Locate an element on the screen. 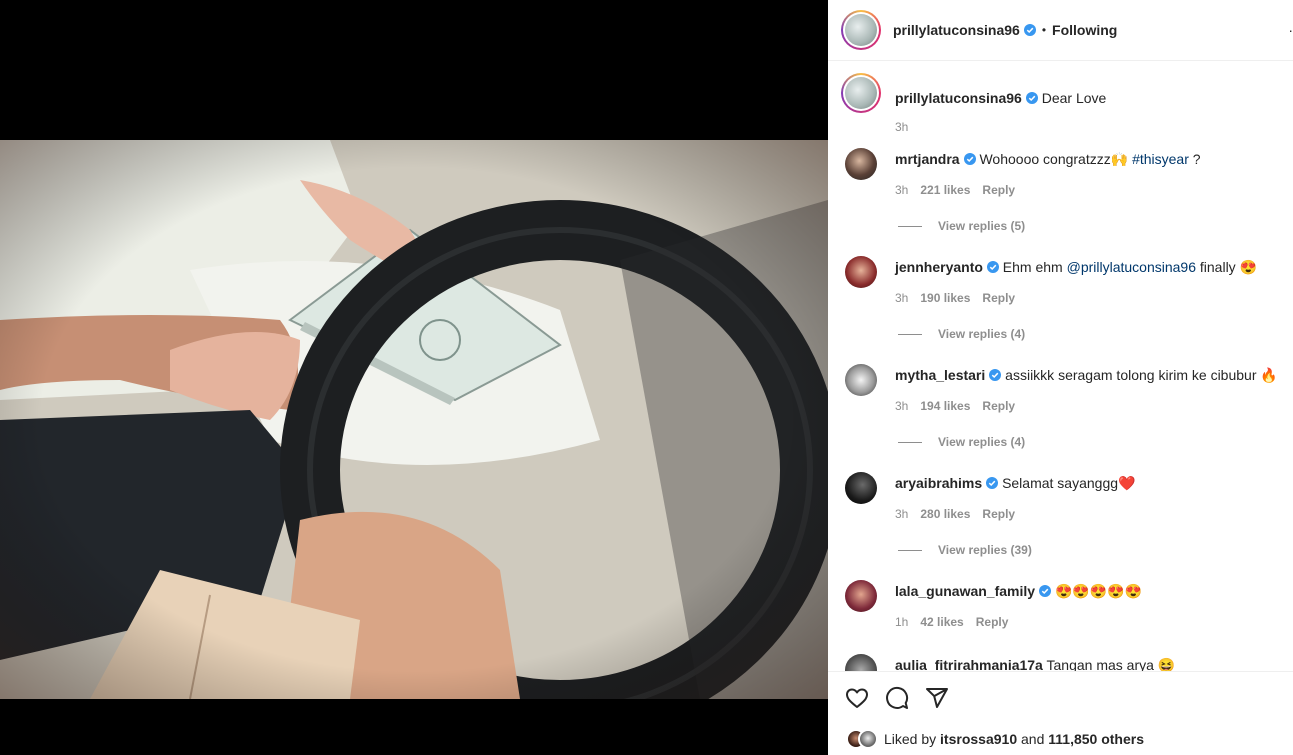  mention-link: @prillylatuconsina96 is located at coordinates (1131, 267).